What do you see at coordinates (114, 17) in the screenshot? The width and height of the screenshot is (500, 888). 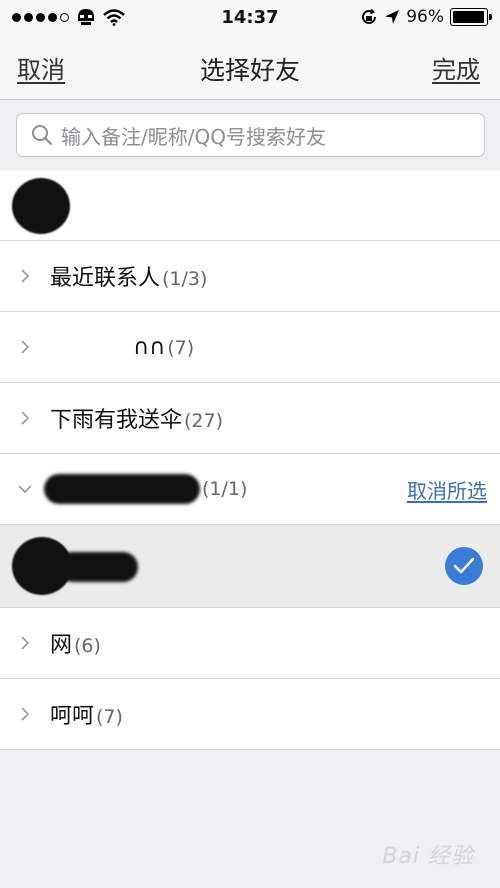 I see `wifi-icon` at bounding box center [114, 17].